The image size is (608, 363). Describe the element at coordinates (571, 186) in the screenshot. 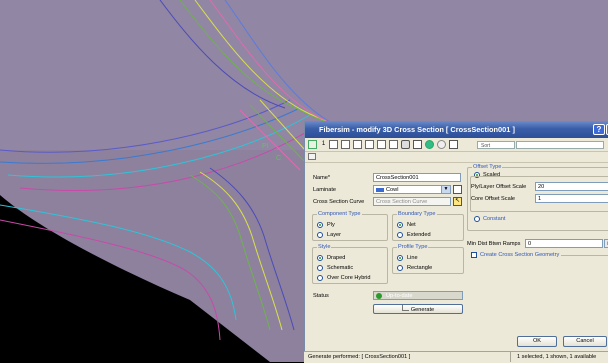

I see `ply-scale-input: 20` at that location.